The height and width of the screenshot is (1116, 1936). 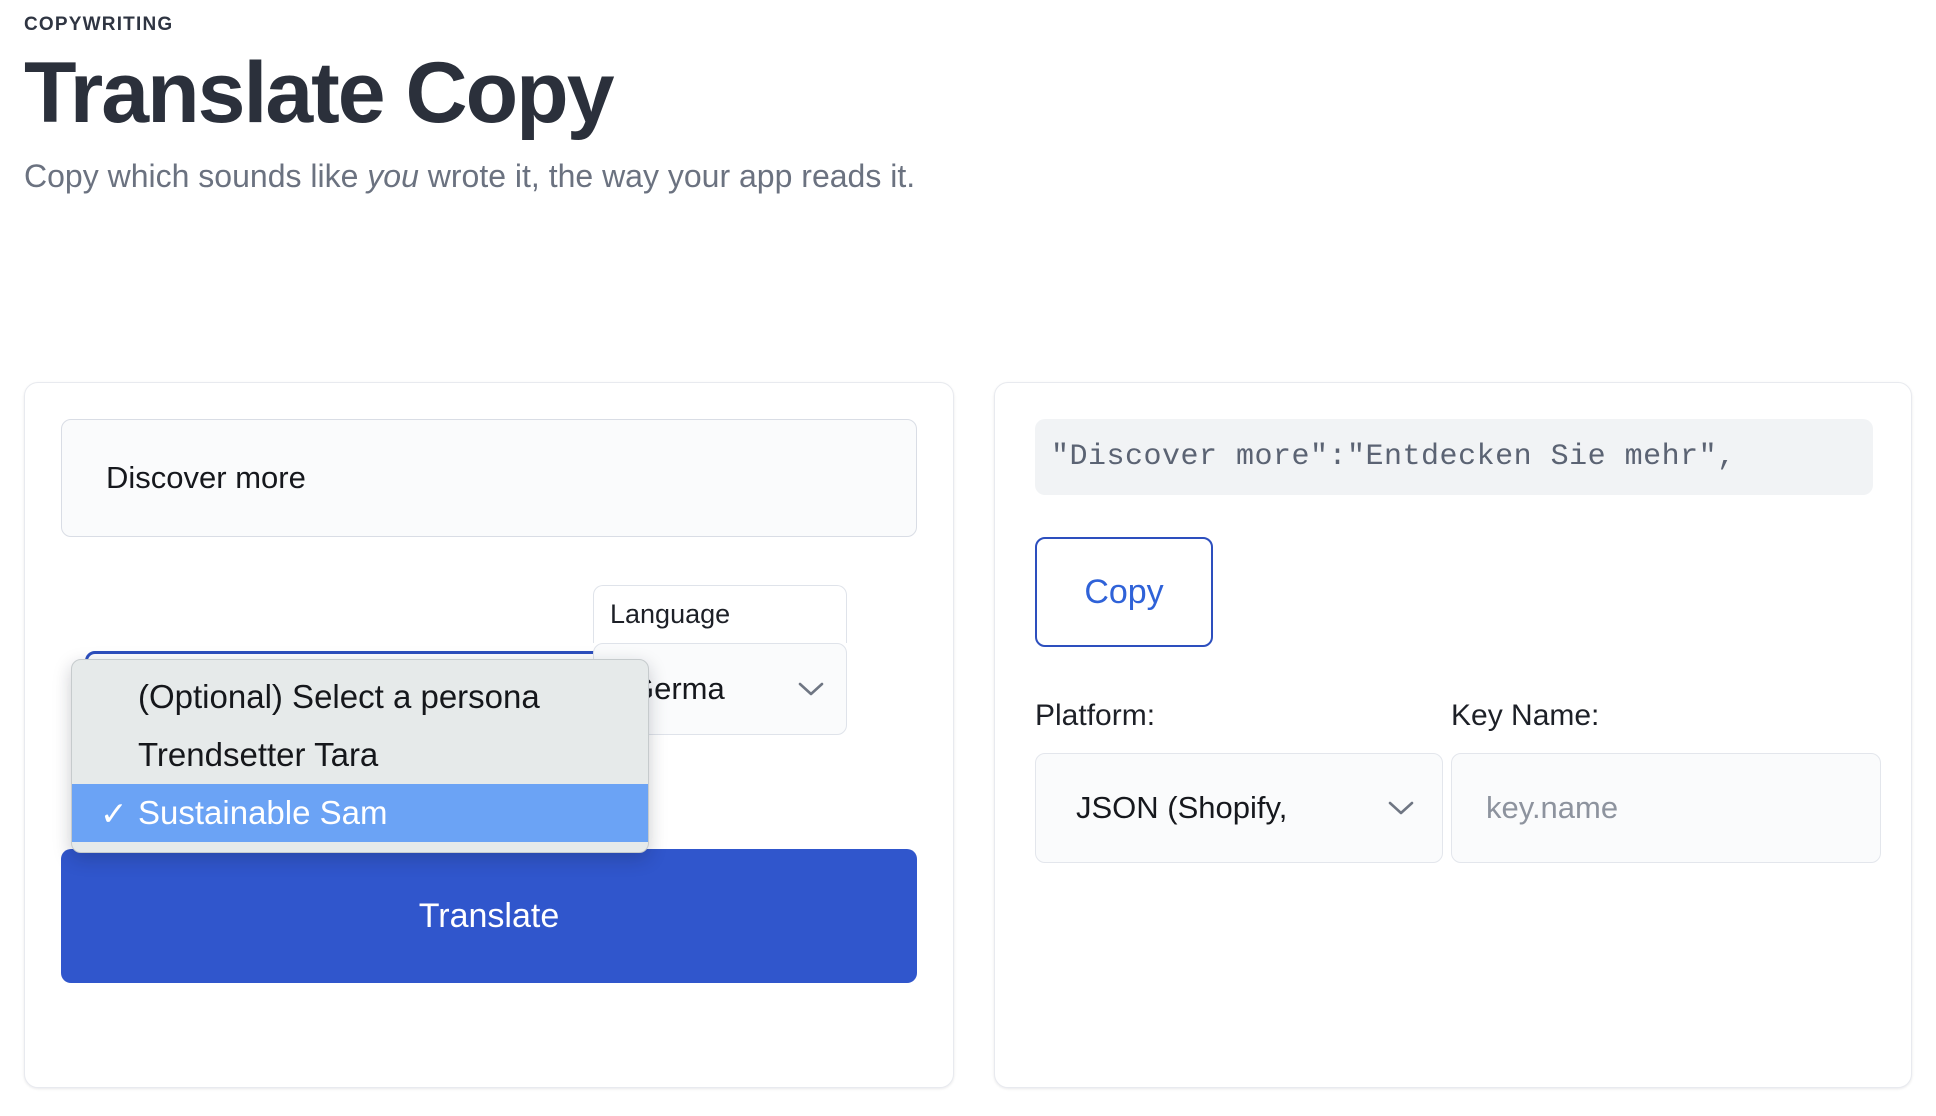 What do you see at coordinates (1124, 592) in the screenshot?
I see `copy-button: Copy` at bounding box center [1124, 592].